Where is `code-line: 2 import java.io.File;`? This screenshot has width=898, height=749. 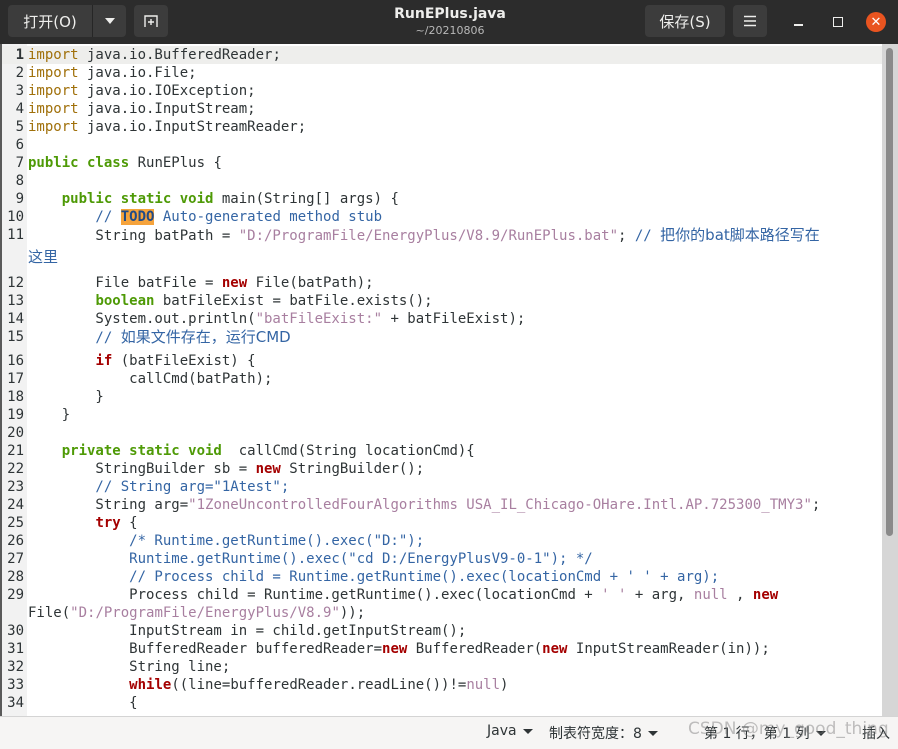 code-line: 2 import java.io.File; is located at coordinates (442, 73).